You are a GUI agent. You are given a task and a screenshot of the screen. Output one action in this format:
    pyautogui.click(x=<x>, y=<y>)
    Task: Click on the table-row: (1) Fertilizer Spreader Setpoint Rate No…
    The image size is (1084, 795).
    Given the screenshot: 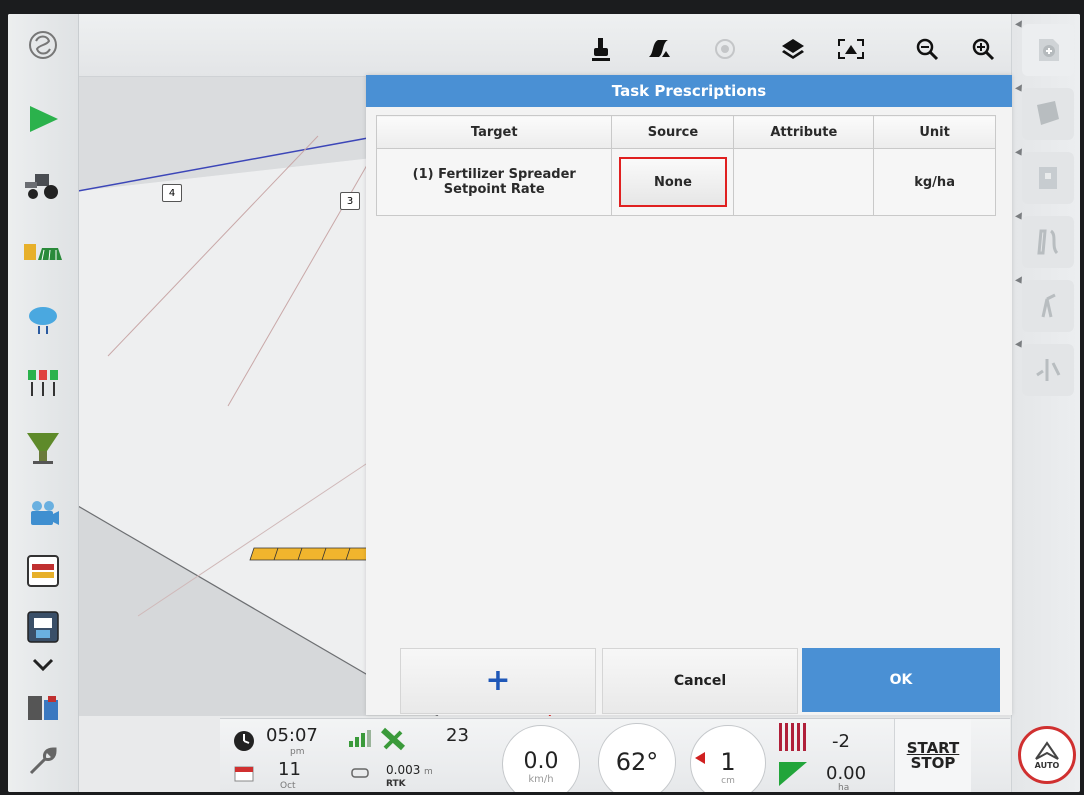 What is the action you would take?
    pyautogui.click(x=685, y=182)
    